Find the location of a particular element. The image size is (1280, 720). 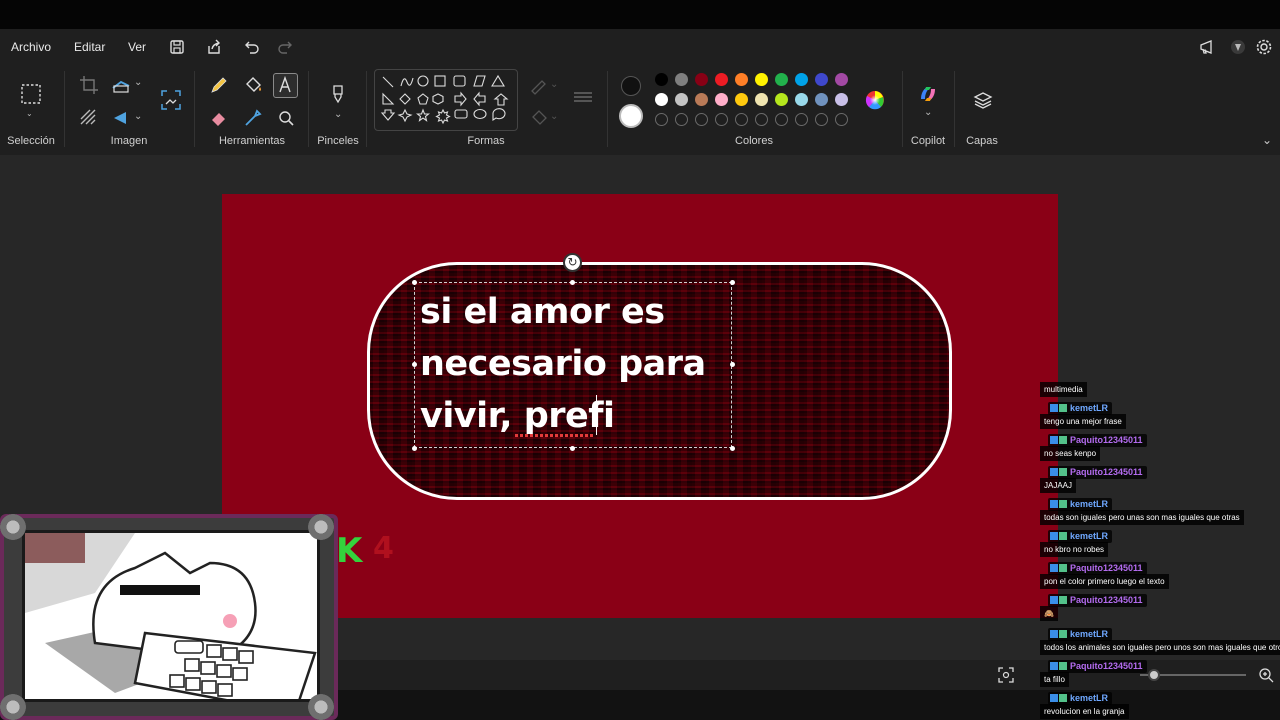

group-label-pinceles: Pinceles is located at coordinates (338, 141).